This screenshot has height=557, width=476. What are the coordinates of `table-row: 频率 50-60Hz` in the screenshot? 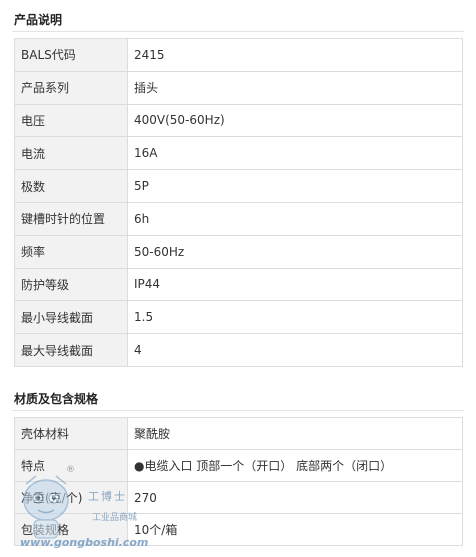 It's located at (238, 251).